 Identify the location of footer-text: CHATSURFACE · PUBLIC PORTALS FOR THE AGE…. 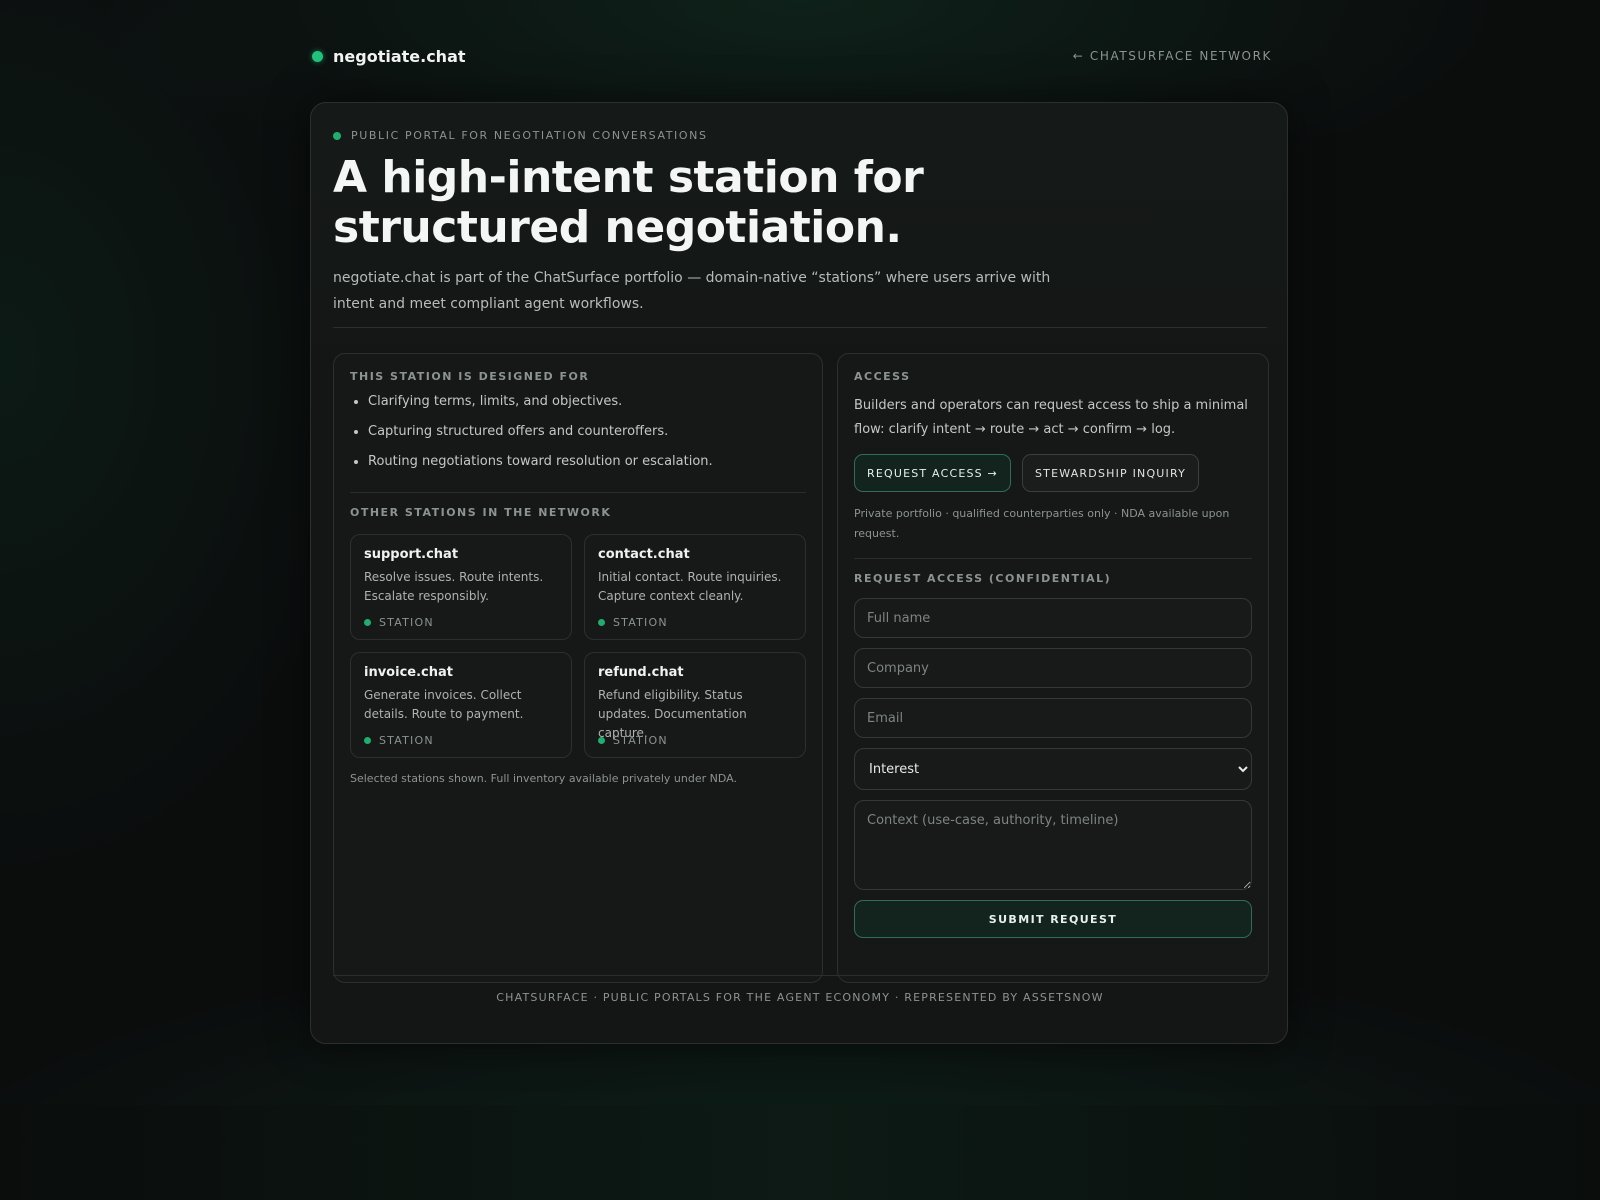
(800, 997).